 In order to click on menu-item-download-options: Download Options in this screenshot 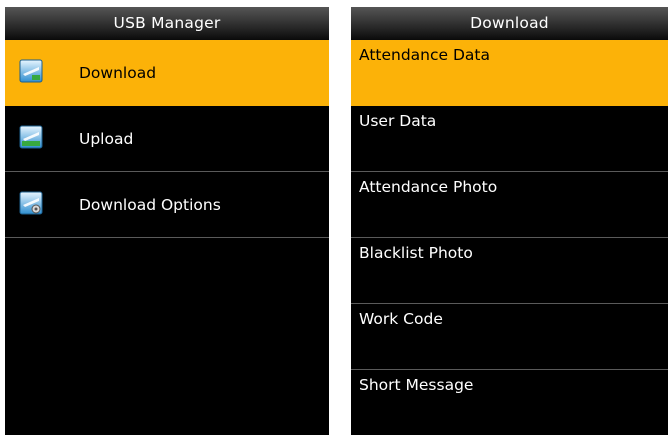, I will do `click(167, 205)`.